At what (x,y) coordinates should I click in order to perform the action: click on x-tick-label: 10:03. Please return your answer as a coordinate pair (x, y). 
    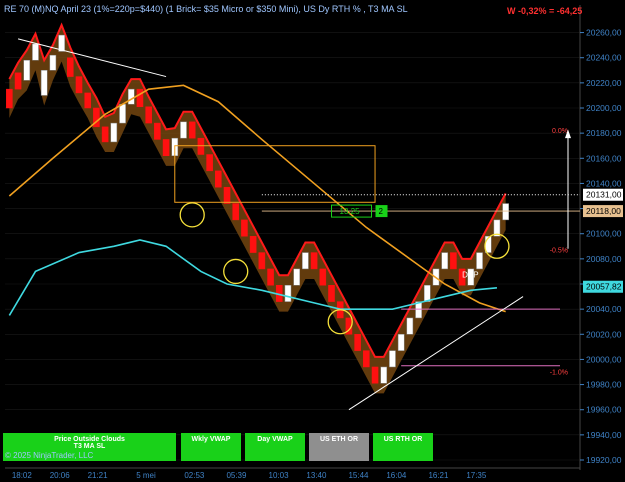
    Looking at the image, I should click on (279, 475).